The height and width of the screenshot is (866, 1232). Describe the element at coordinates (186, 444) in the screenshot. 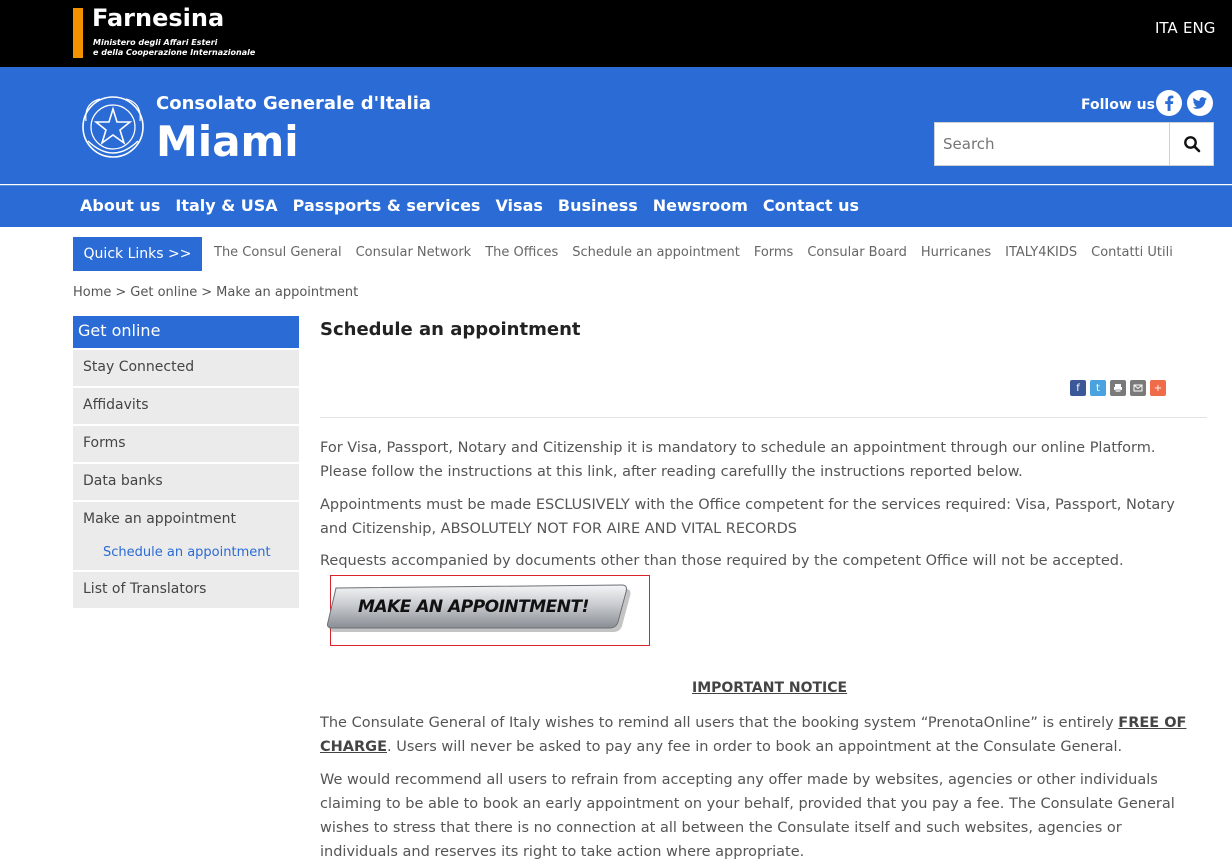

I see `sidebar-item-forms: Forms` at that location.